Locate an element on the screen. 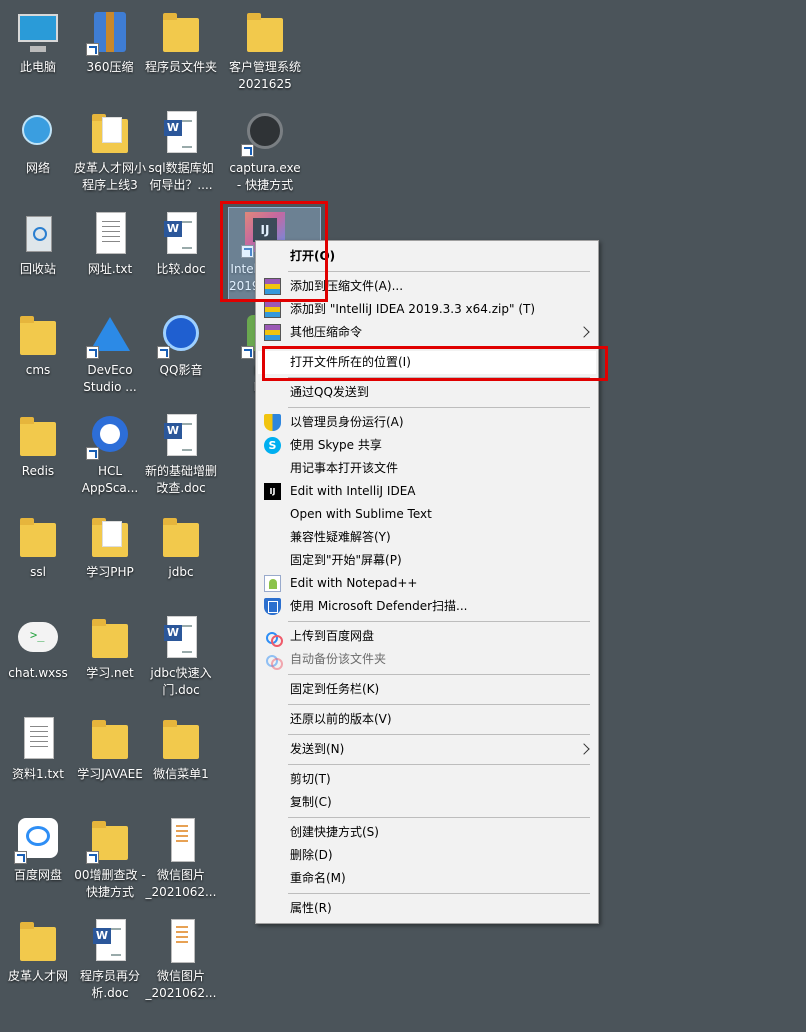  desktop-icon: W 程序员再分 析.doc is located at coordinates (110, 959).